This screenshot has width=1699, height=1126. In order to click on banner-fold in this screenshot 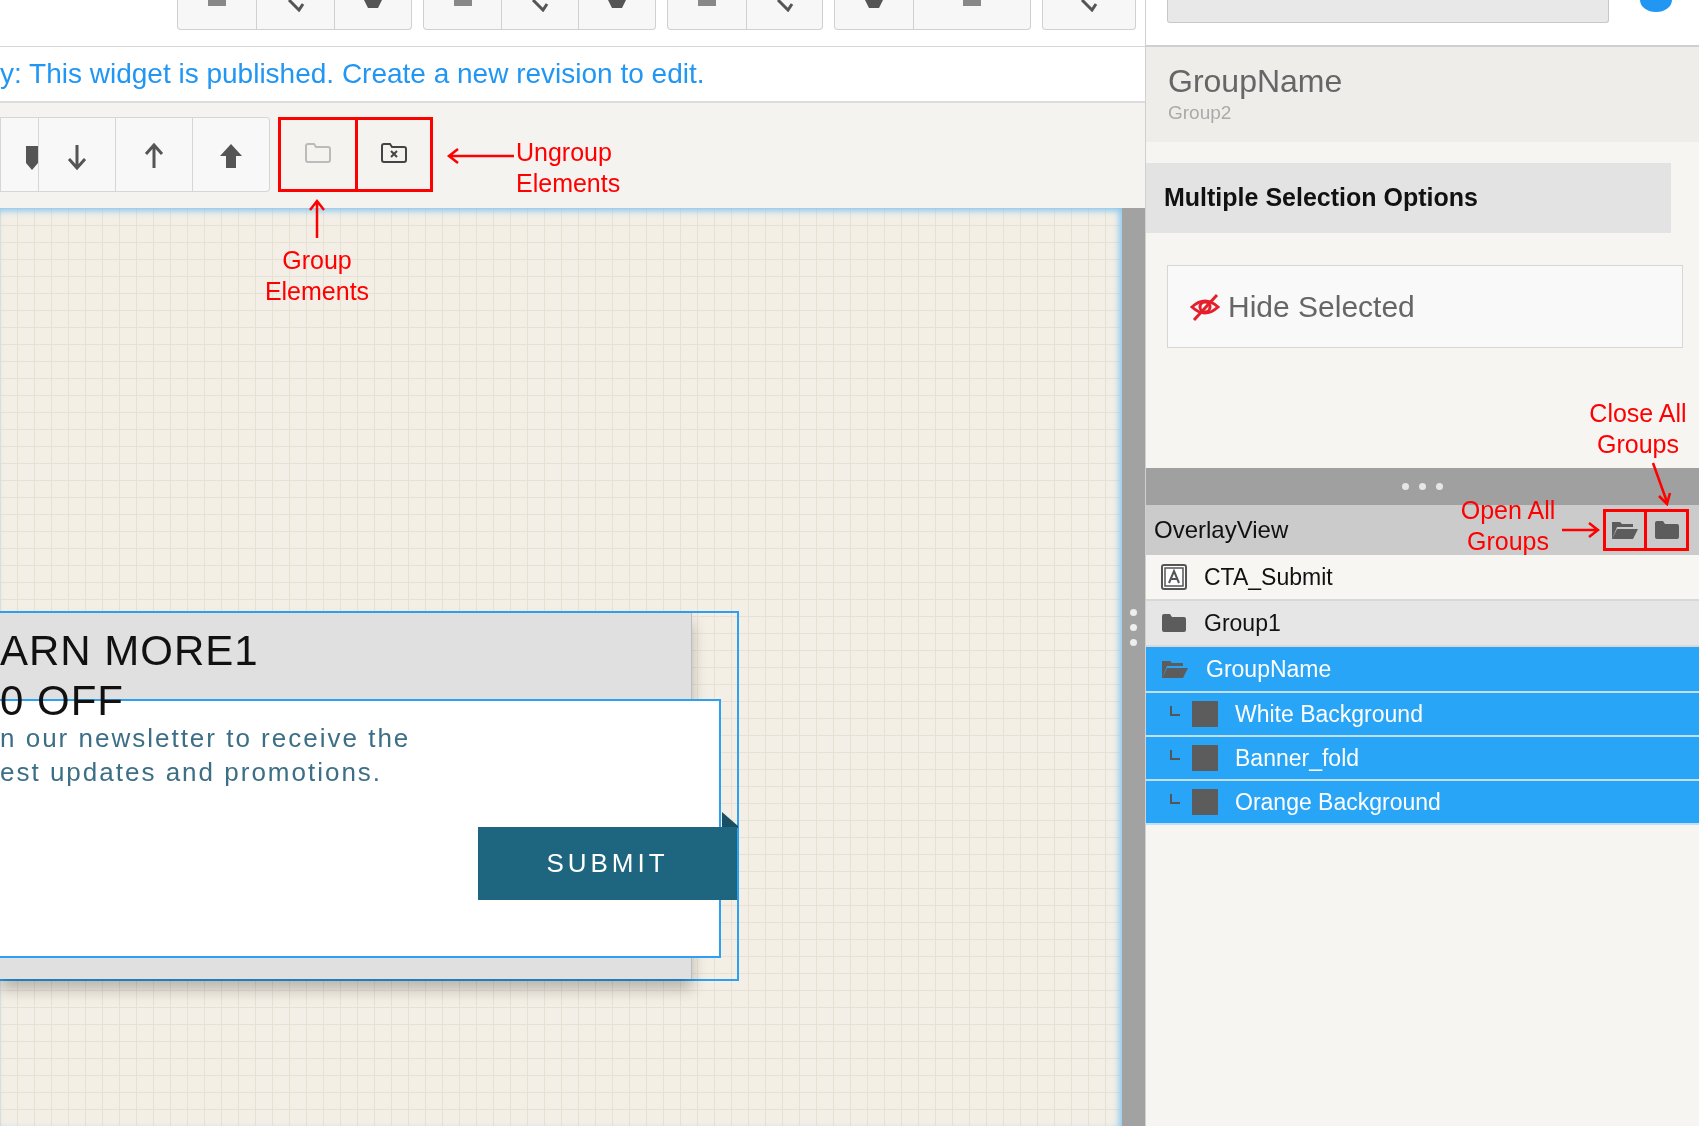, I will do `click(730, 820)`.